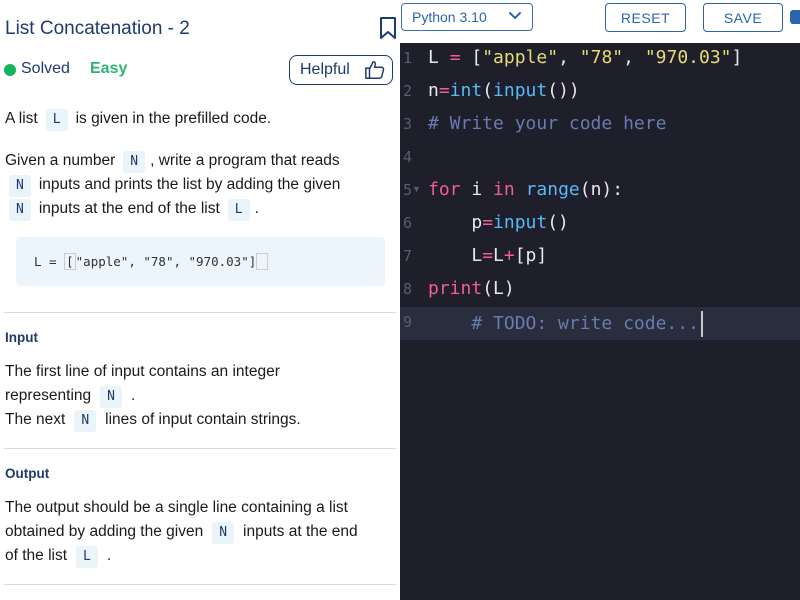 Image resolution: width=800 pixels, height=600 pixels. I want to click on helpful-button: Helpful, so click(341, 70).